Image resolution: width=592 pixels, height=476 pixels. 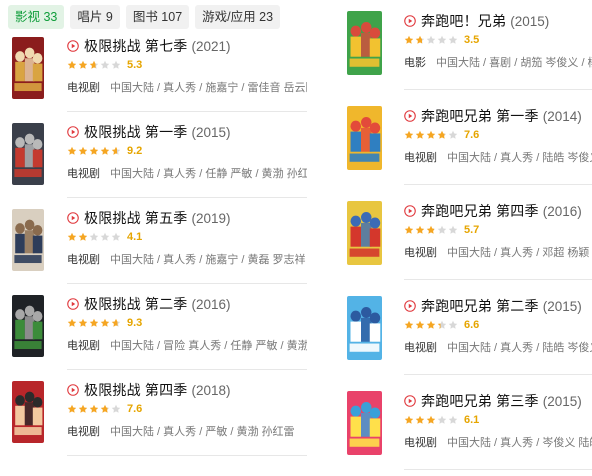 I want to click on rating-score: 5.7, so click(x=472, y=230).